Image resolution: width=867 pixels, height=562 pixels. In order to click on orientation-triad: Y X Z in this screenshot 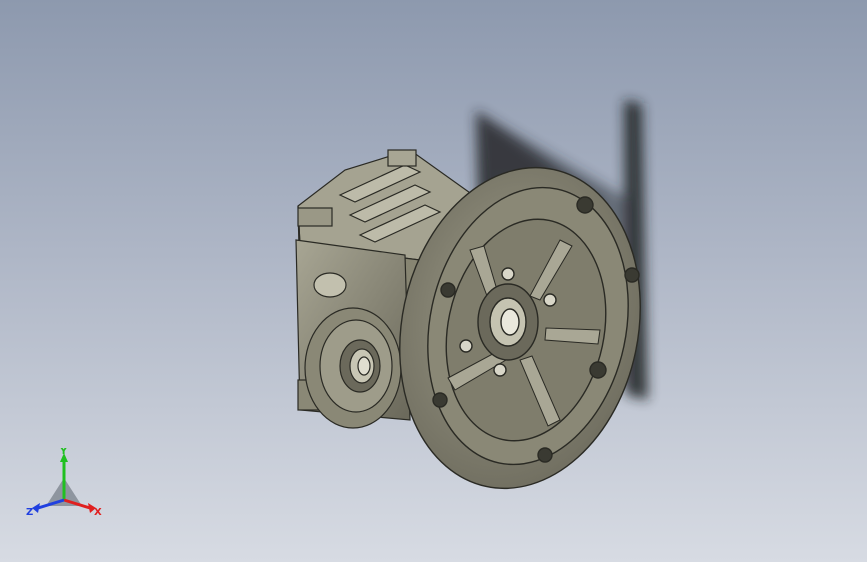, I will do `click(64, 483)`.